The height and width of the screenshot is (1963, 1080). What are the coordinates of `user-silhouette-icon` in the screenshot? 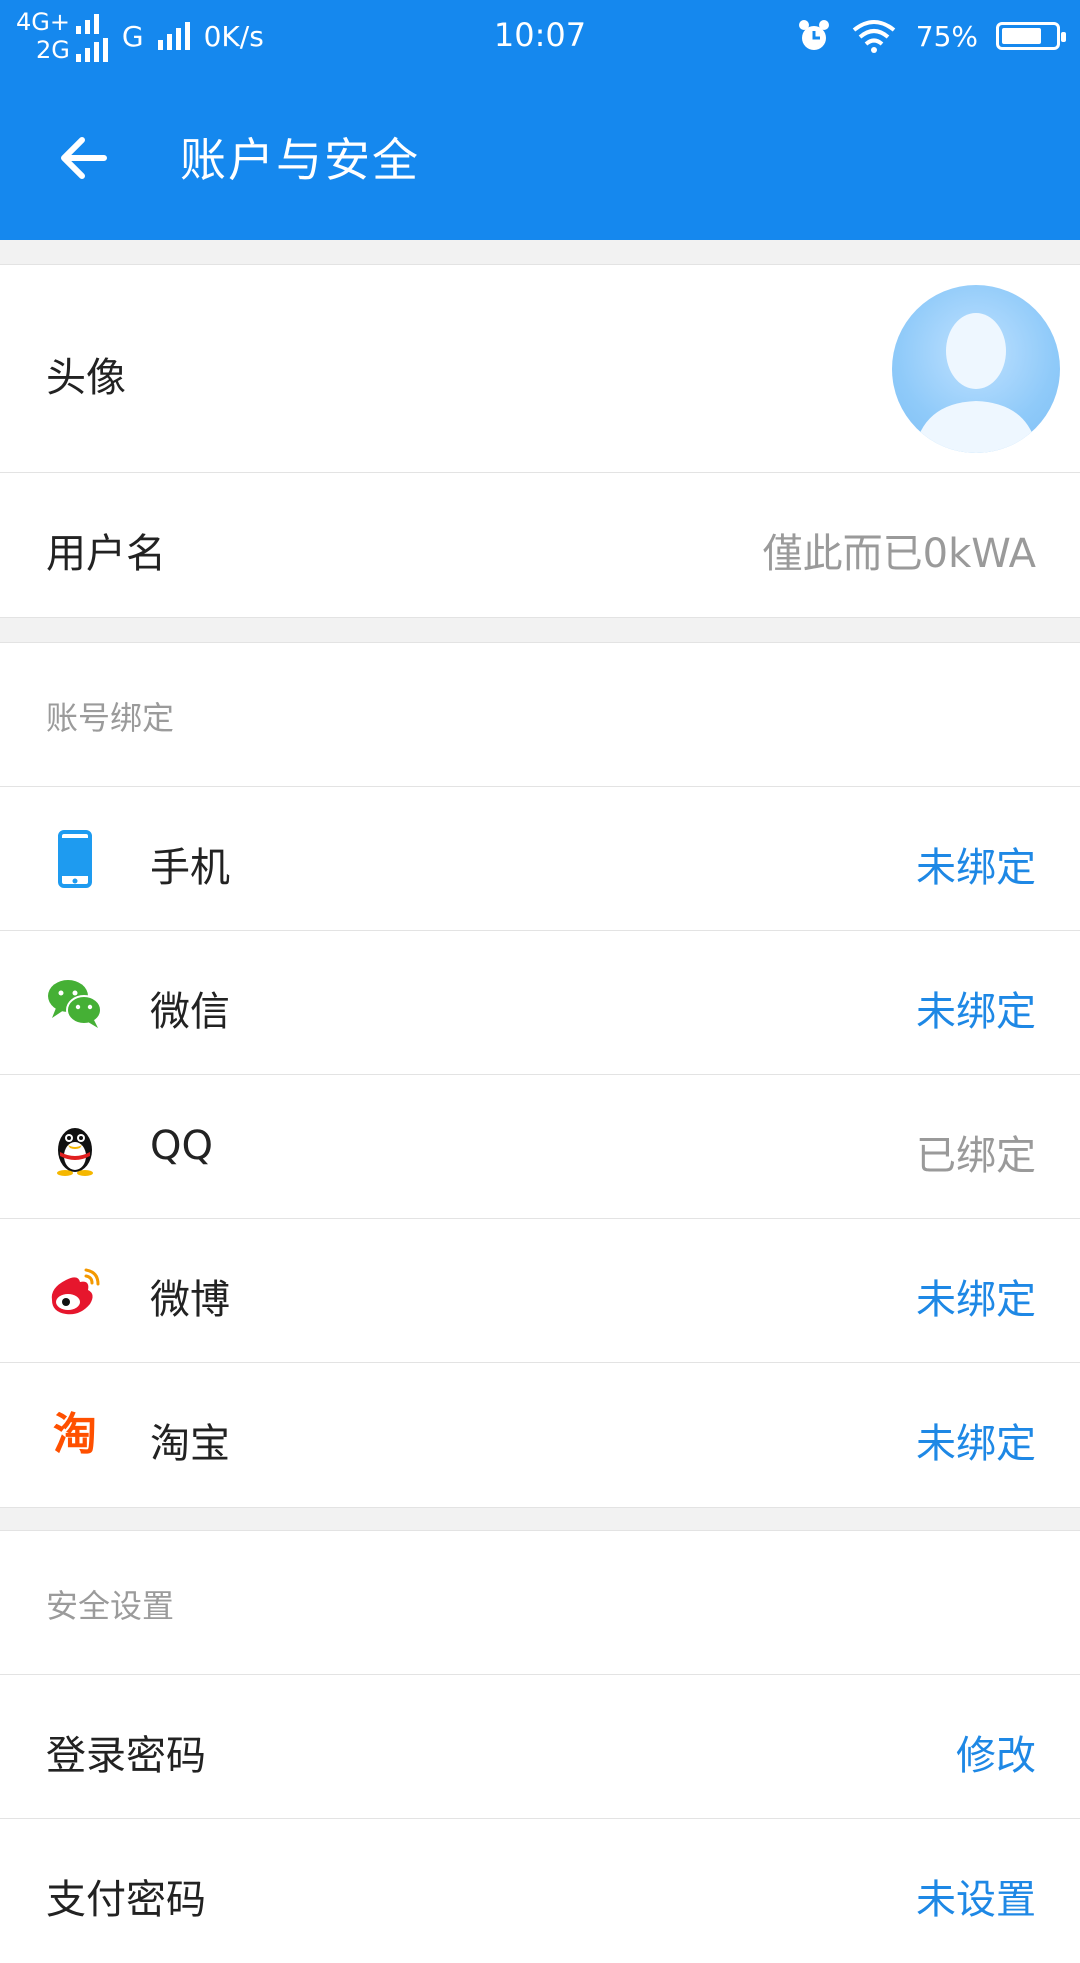 It's located at (976, 383).